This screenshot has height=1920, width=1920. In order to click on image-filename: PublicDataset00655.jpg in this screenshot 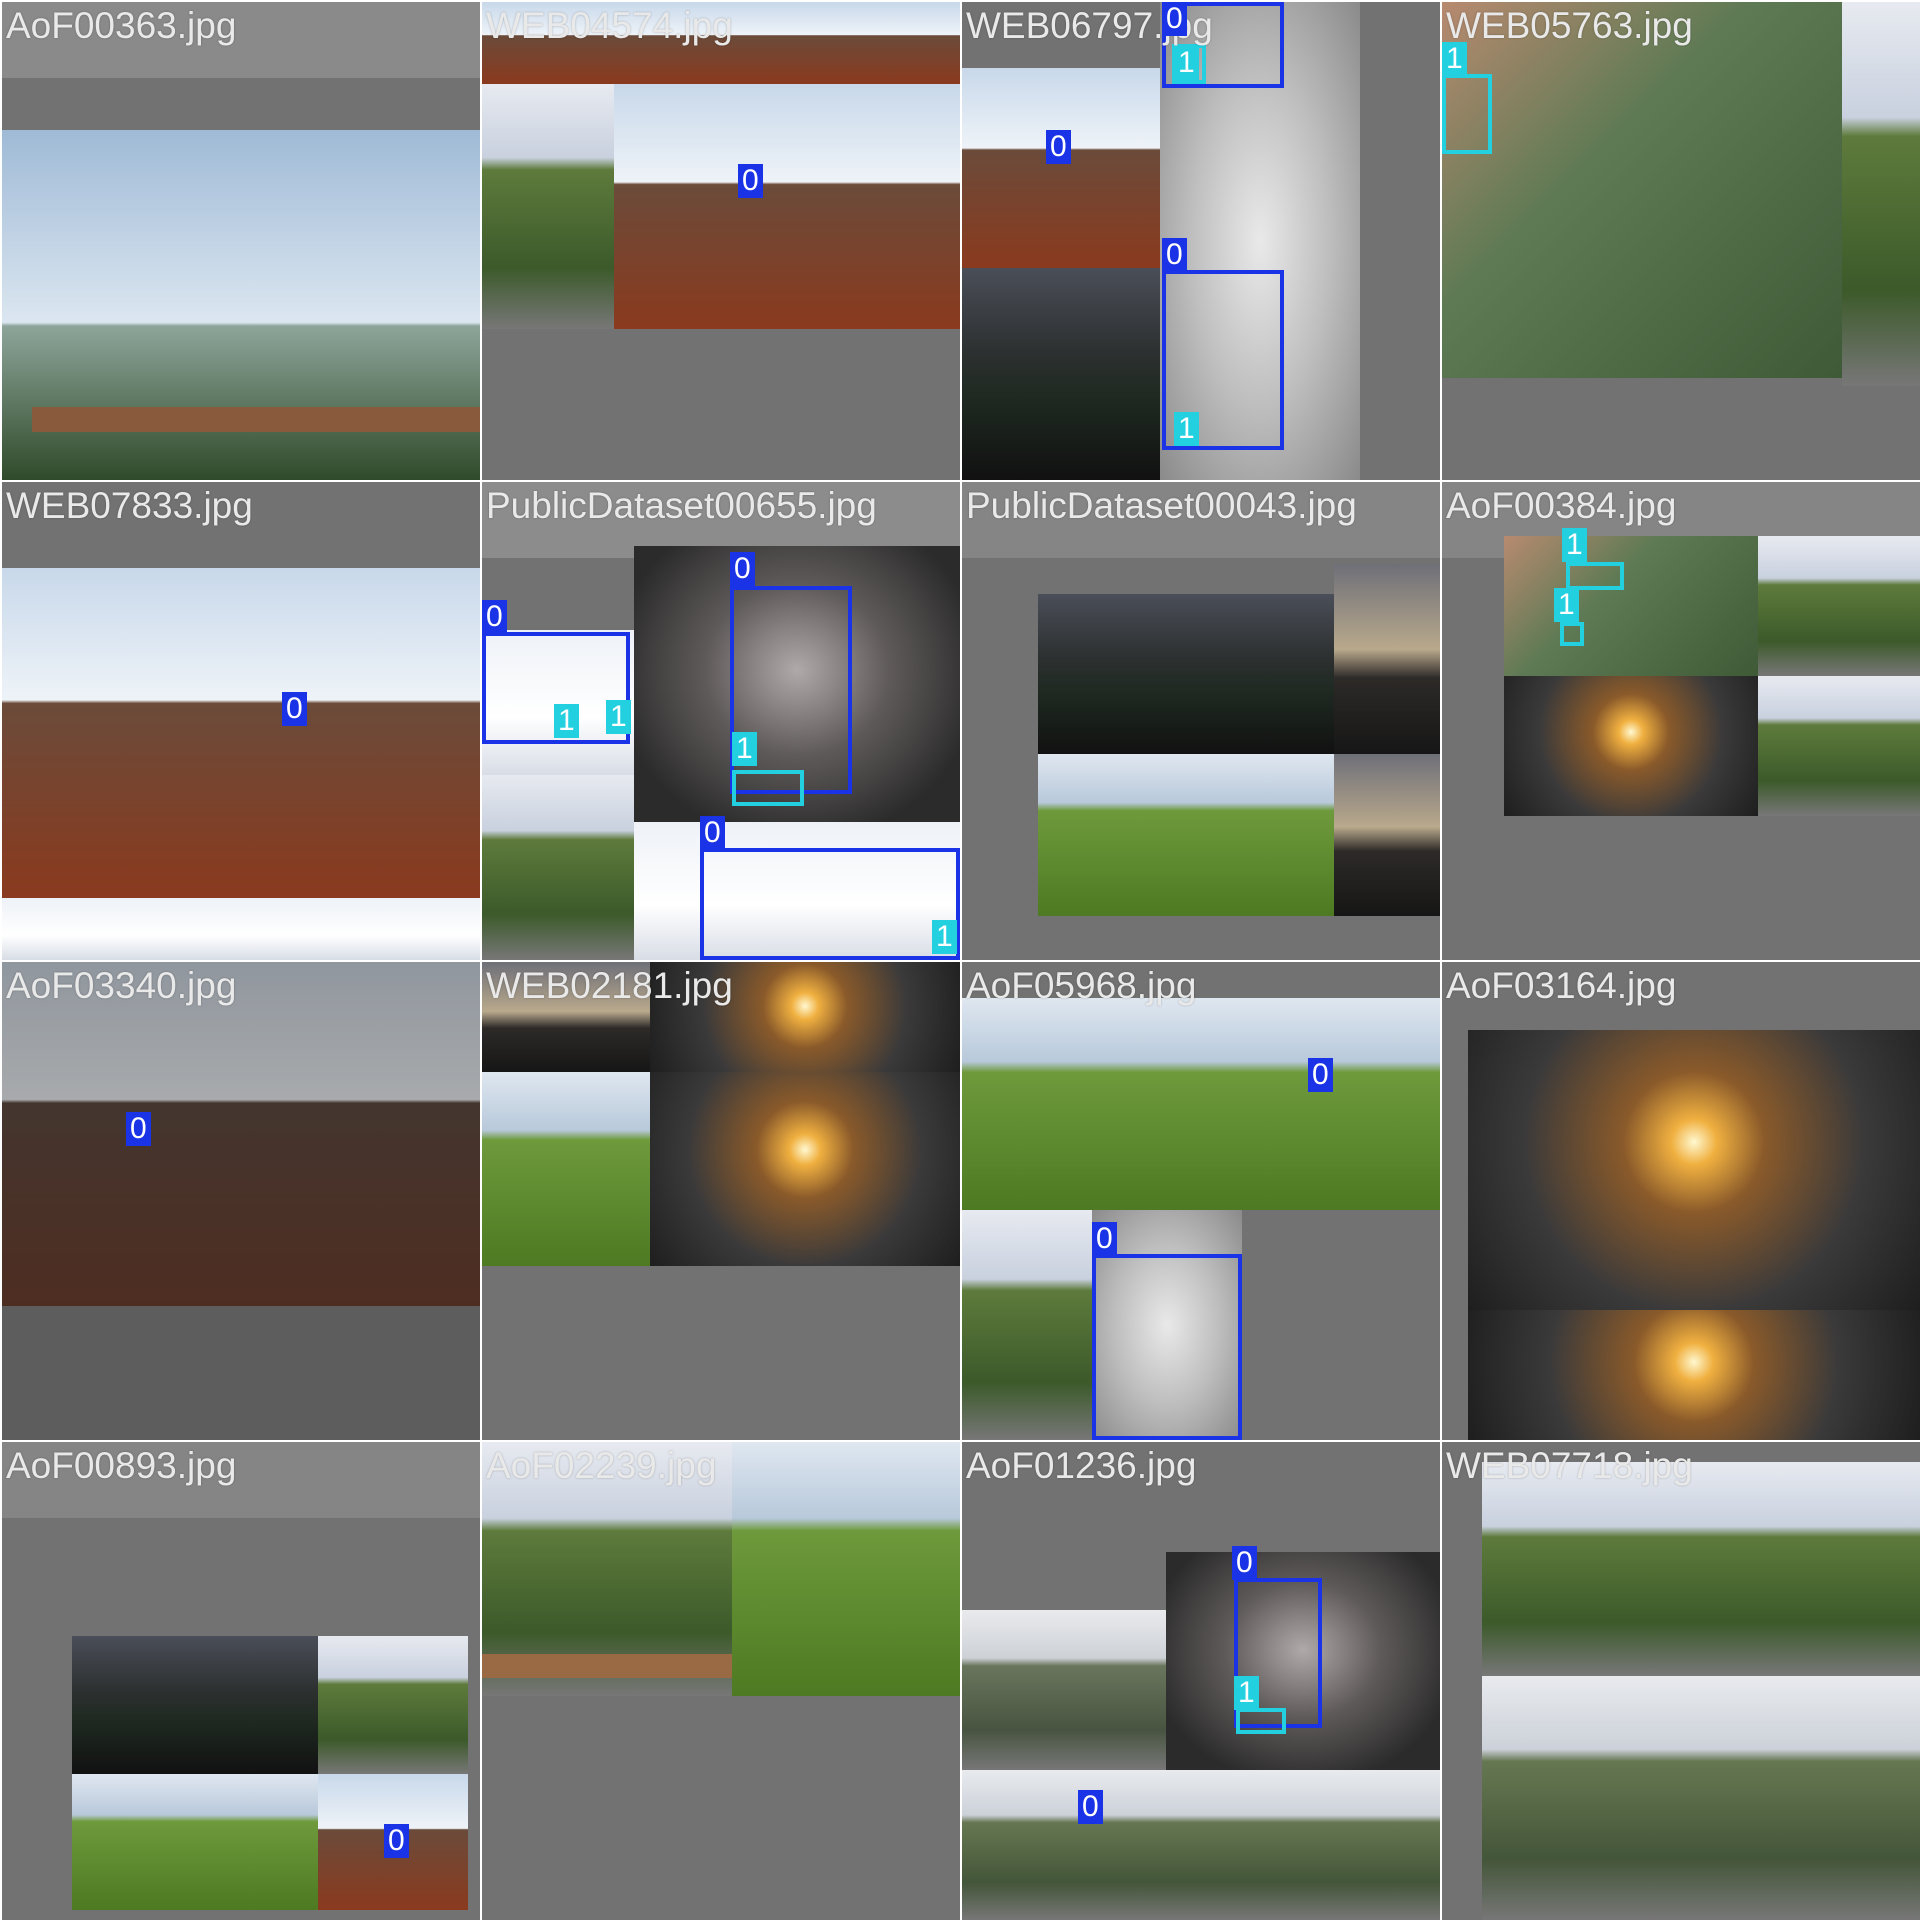, I will do `click(681, 505)`.